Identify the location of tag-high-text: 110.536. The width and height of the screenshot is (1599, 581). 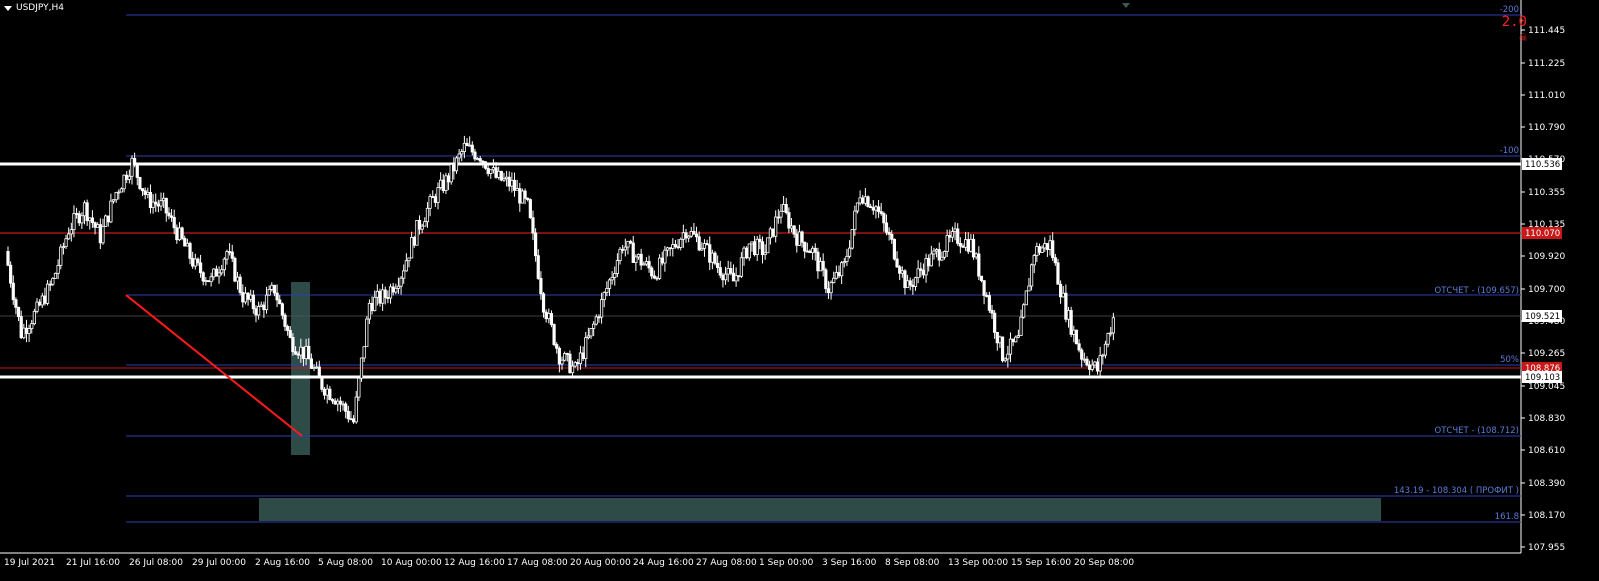
(1542, 165).